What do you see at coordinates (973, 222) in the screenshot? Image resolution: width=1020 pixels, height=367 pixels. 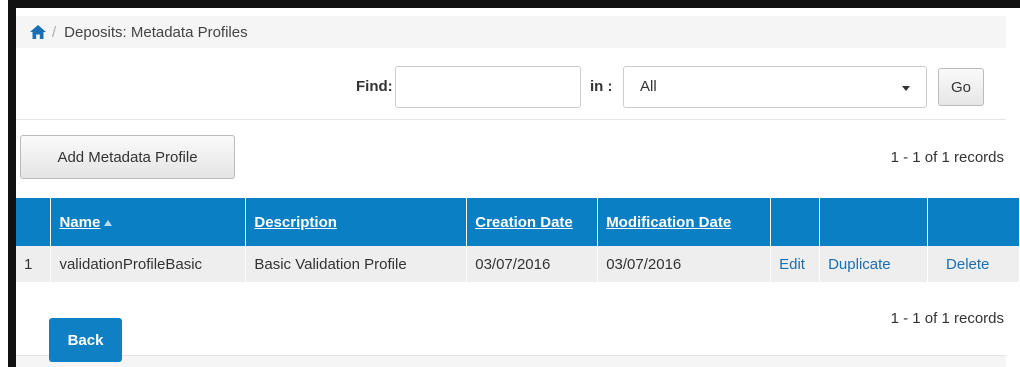 I see `header-delete` at bounding box center [973, 222].